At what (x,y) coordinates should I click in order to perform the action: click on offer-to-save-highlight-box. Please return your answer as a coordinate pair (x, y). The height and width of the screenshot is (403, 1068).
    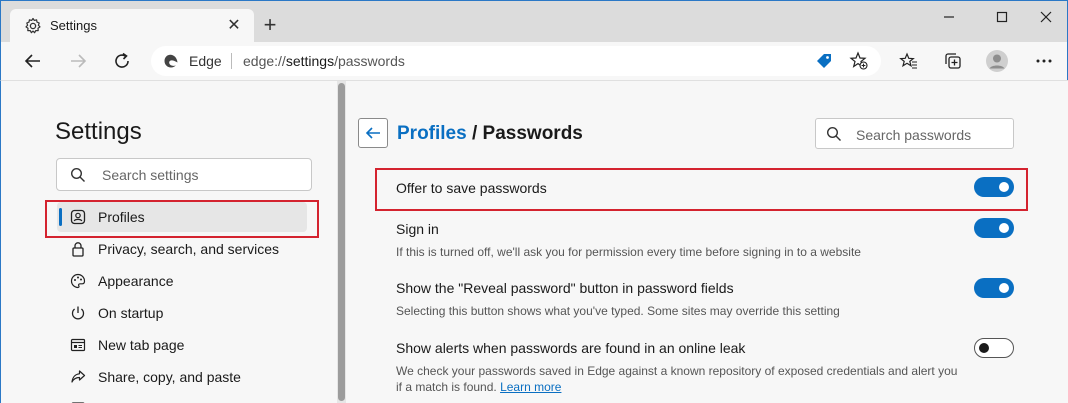
    Looking at the image, I should click on (701, 189).